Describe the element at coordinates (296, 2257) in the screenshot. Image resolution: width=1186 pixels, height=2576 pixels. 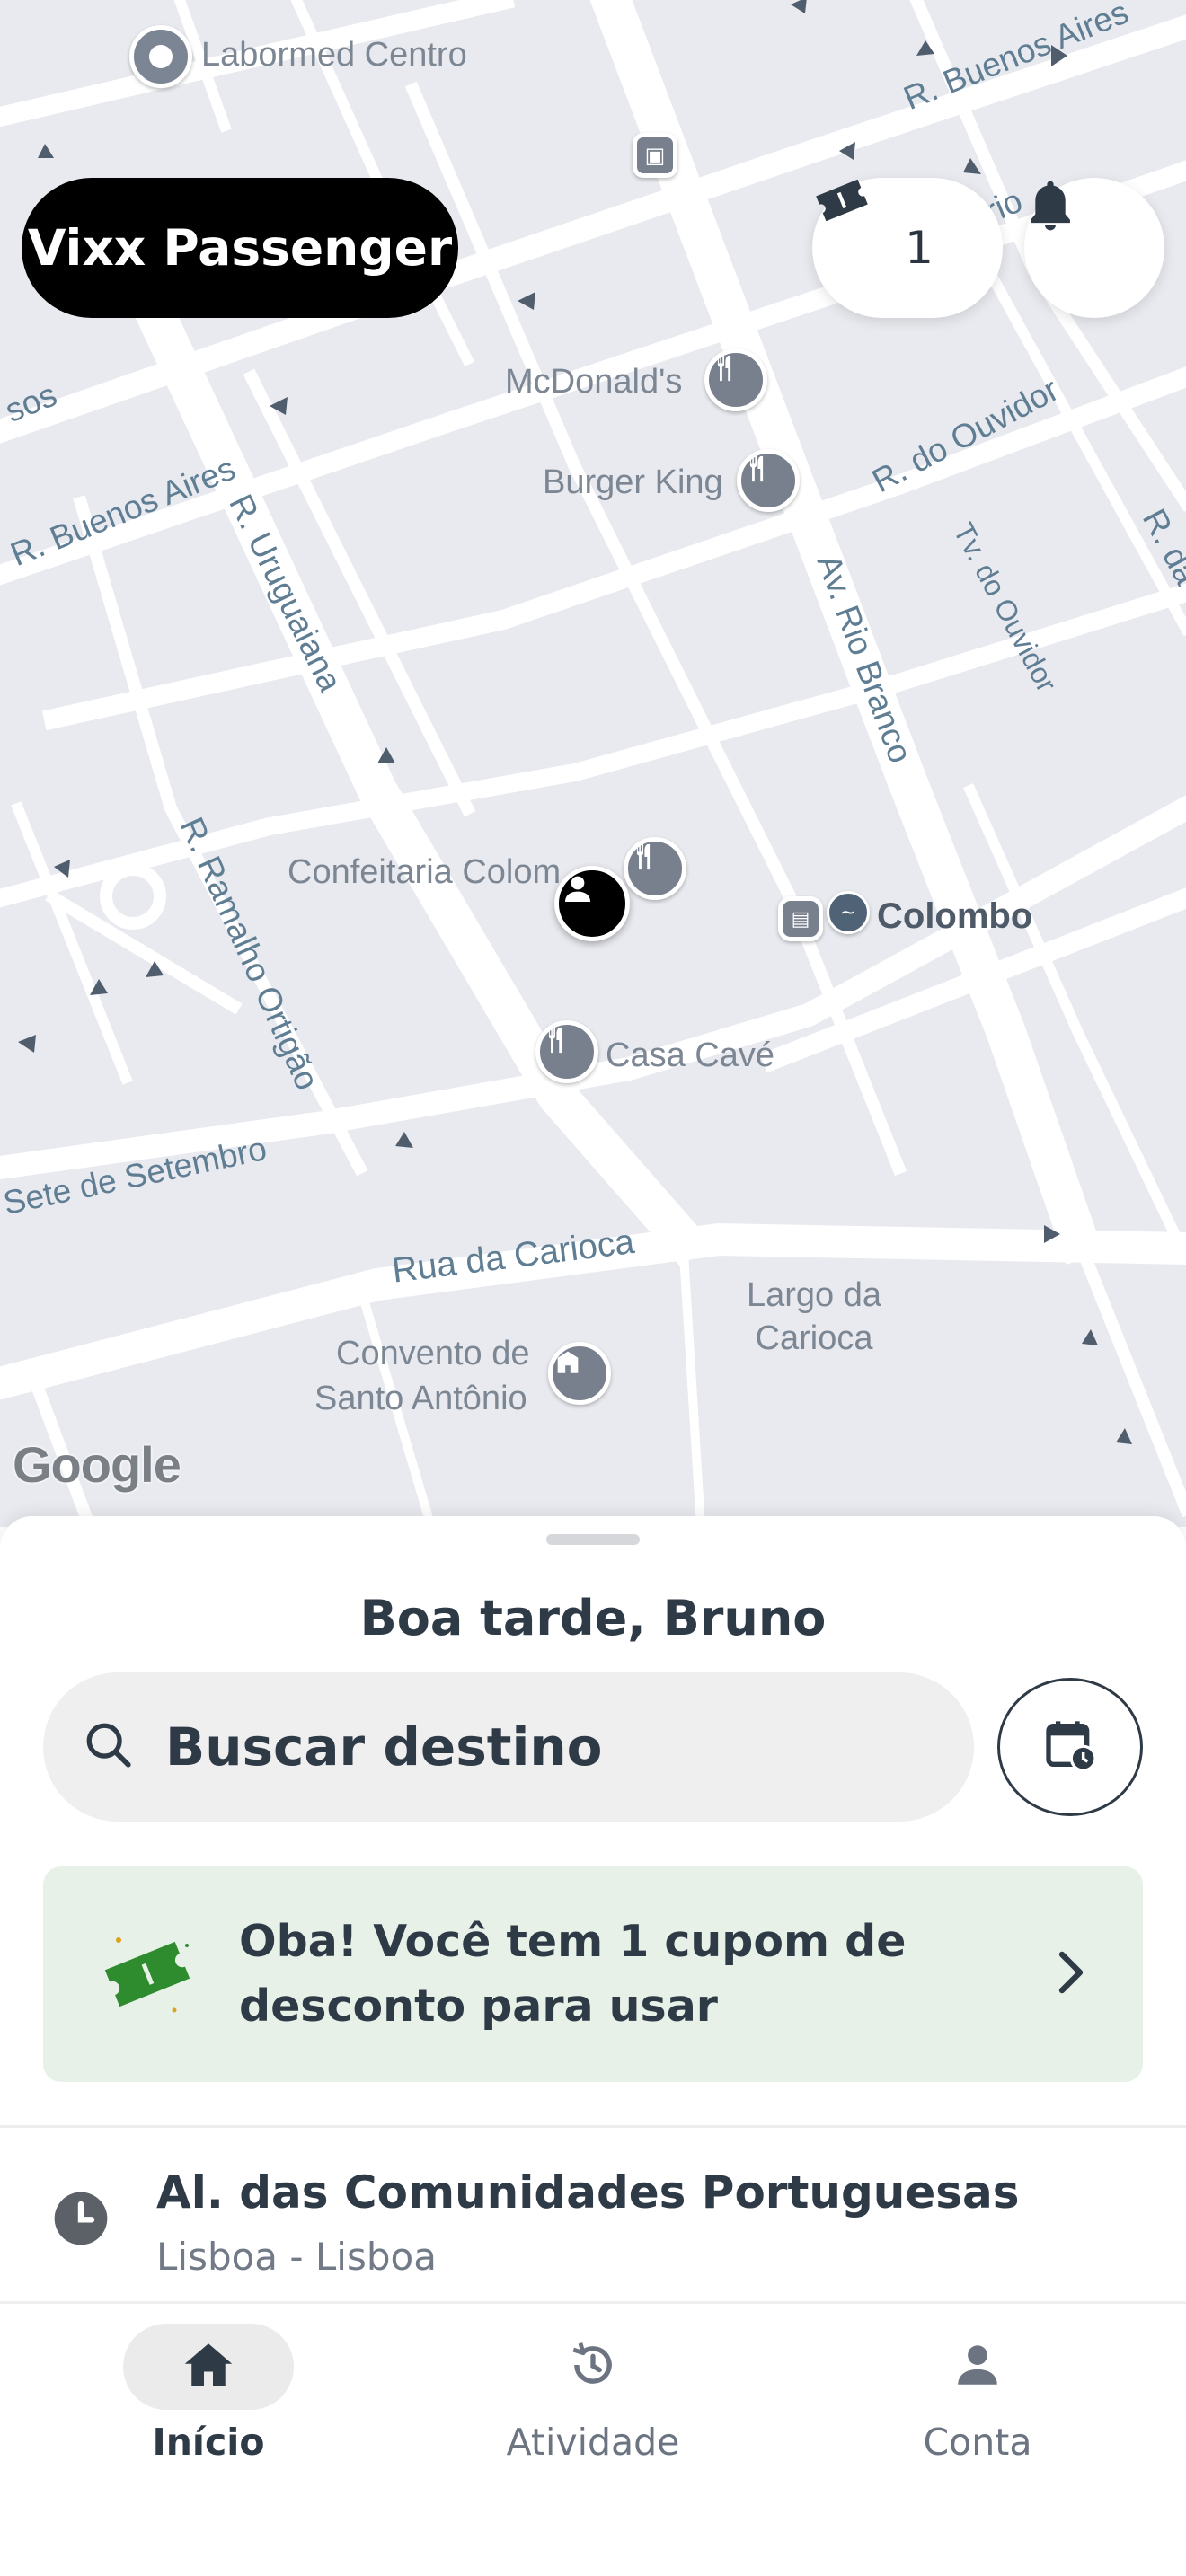
I see `recent-destination-subtitle: Lisboa - Lisboa` at that location.